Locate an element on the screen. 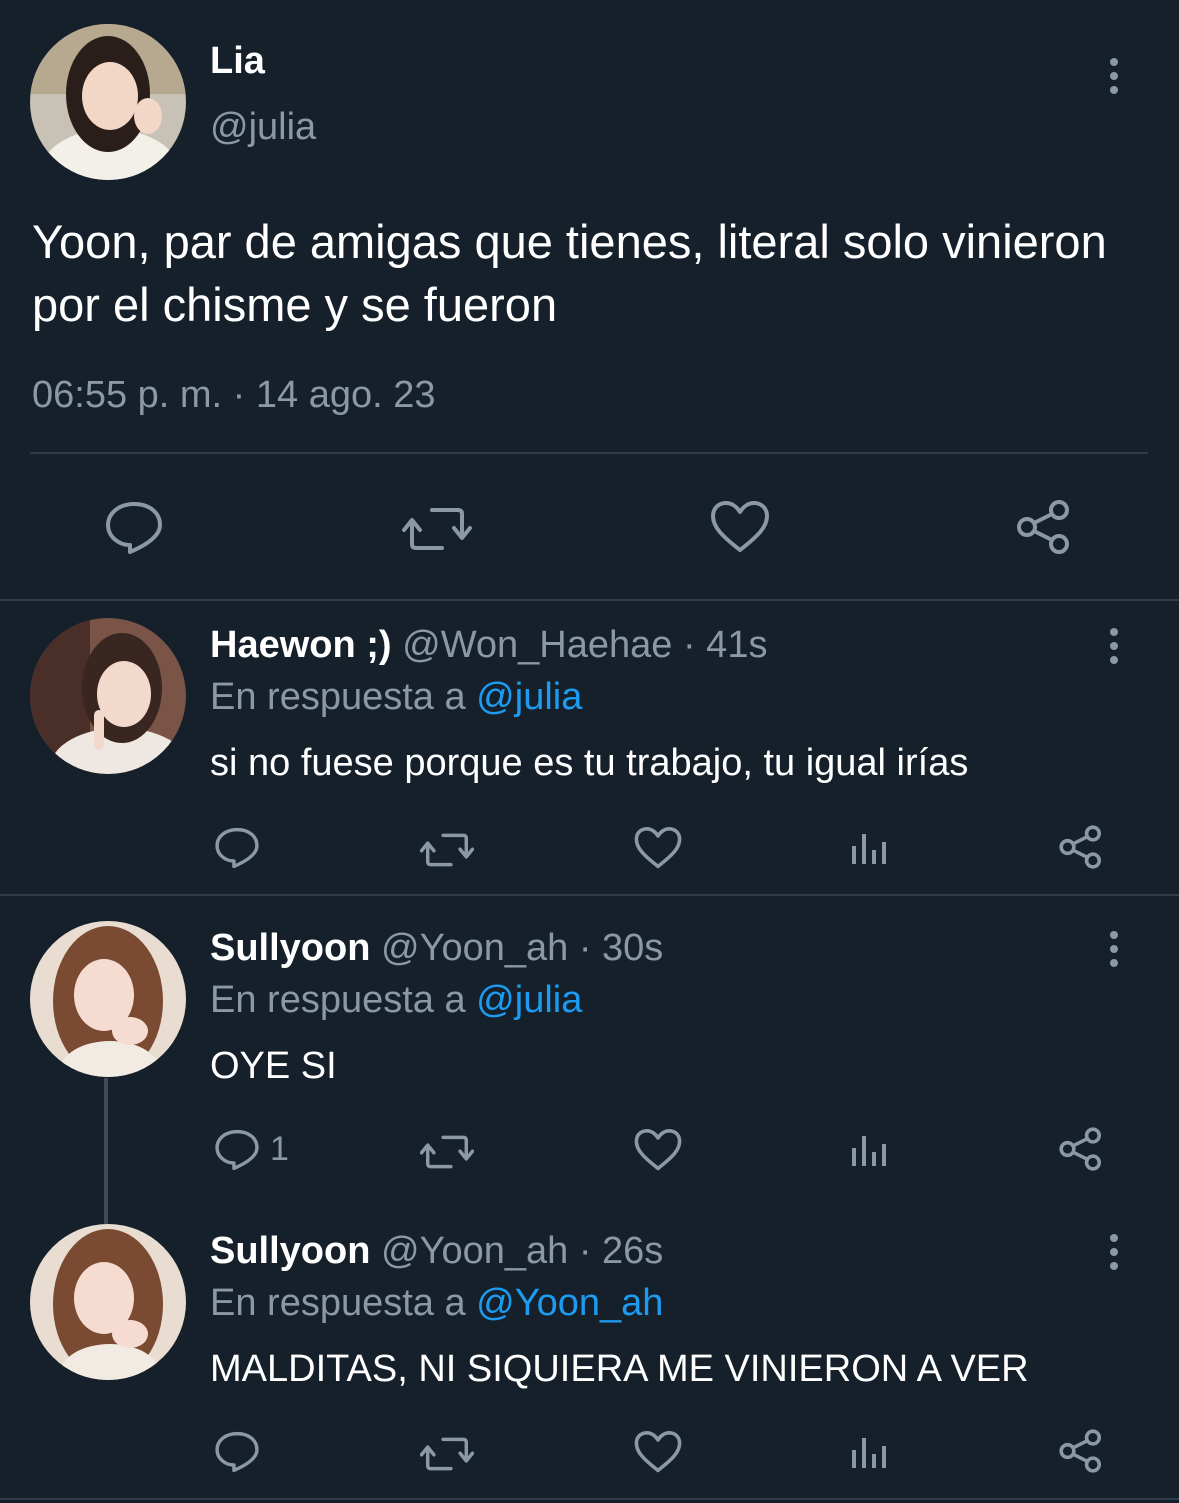  reply-text: OYE SI is located at coordinates (273, 1066).